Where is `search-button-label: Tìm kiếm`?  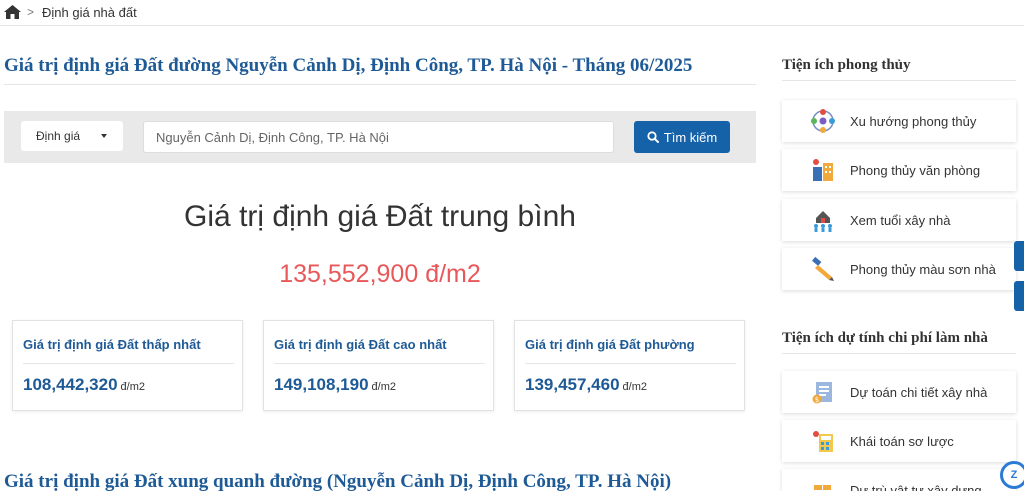
search-button-label: Tìm kiếm is located at coordinates (690, 137).